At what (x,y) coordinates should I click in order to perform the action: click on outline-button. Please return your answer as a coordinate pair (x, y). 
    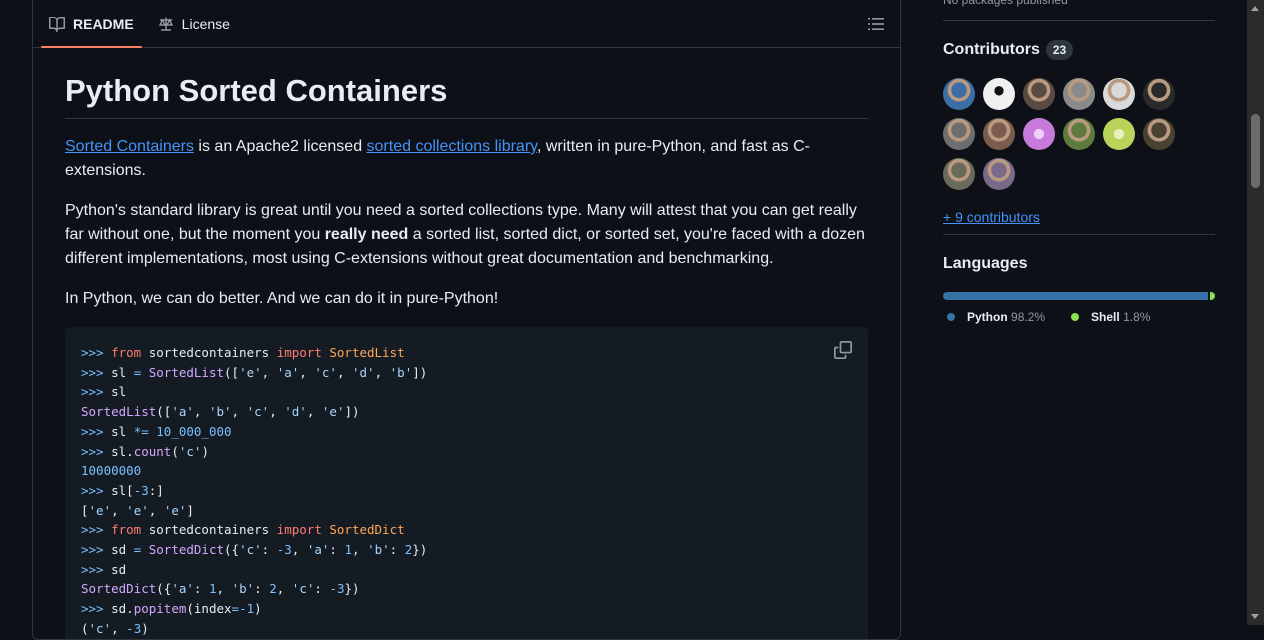
    Looking at the image, I should click on (876, 24).